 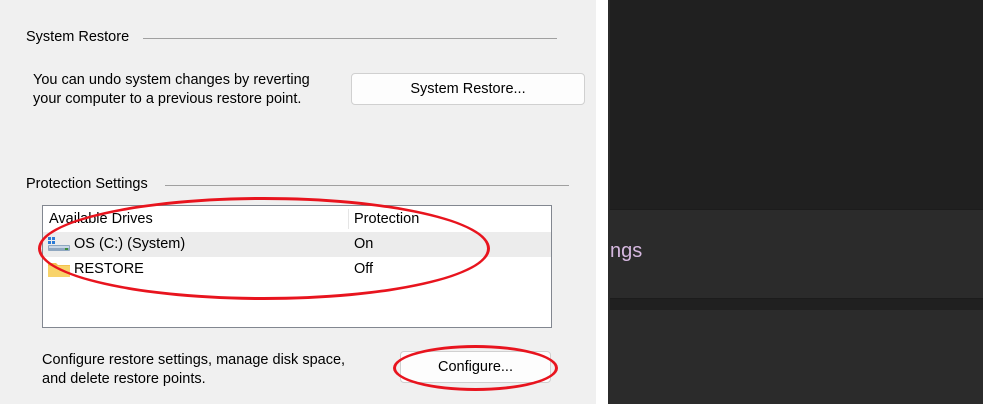 I want to click on system-restore-group-title: System Restore, so click(x=79, y=37).